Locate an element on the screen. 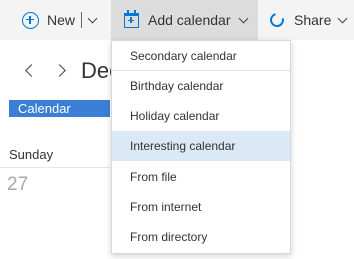 Image resolution: width=354 pixels, height=259 pixels. calendar-add-icon is located at coordinates (131, 18).